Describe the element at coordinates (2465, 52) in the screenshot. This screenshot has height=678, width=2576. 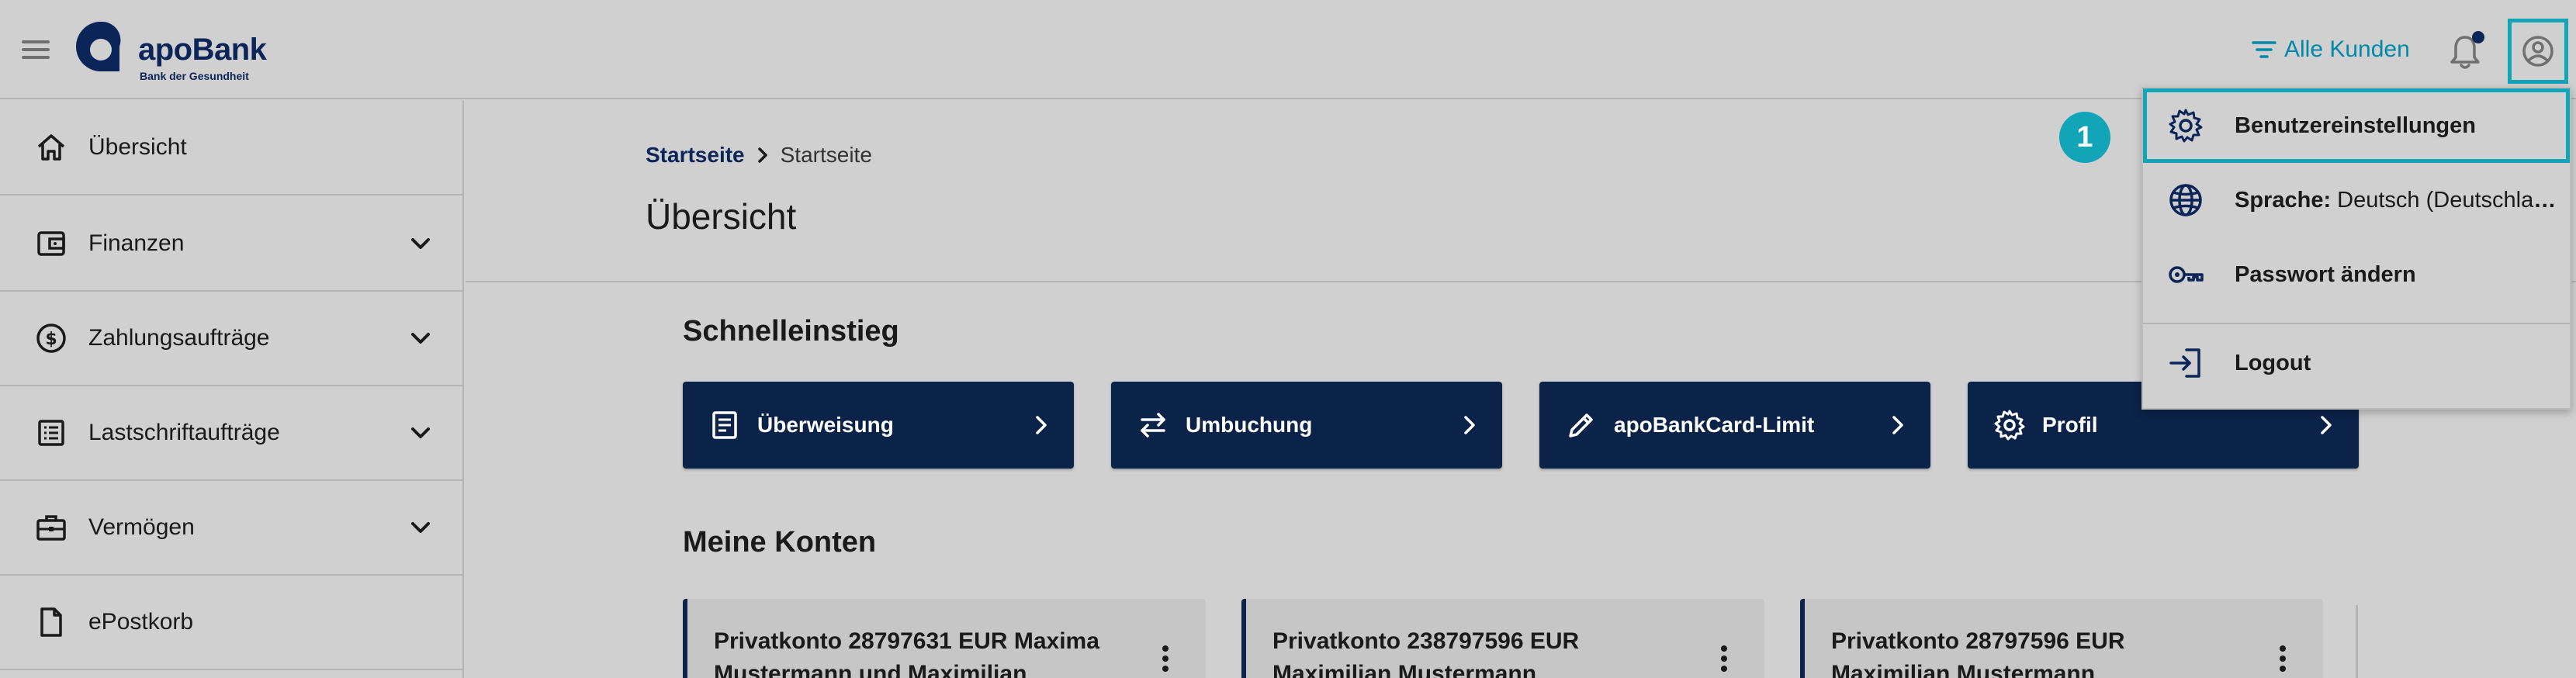
I see `notifications-bell-icon` at that location.